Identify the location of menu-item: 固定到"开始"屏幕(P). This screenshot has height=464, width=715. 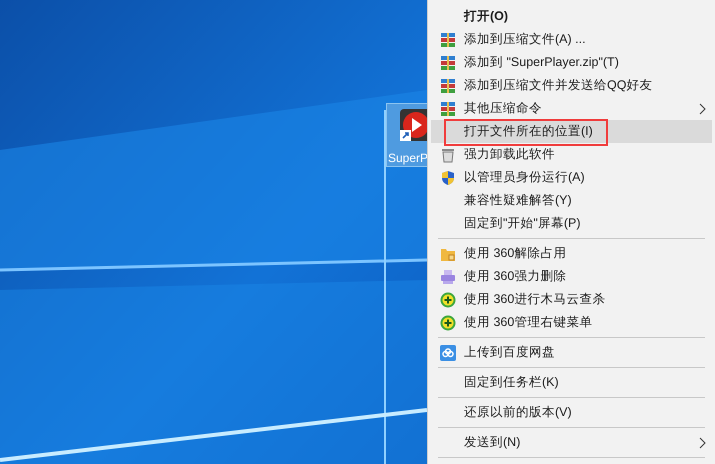
(571, 223).